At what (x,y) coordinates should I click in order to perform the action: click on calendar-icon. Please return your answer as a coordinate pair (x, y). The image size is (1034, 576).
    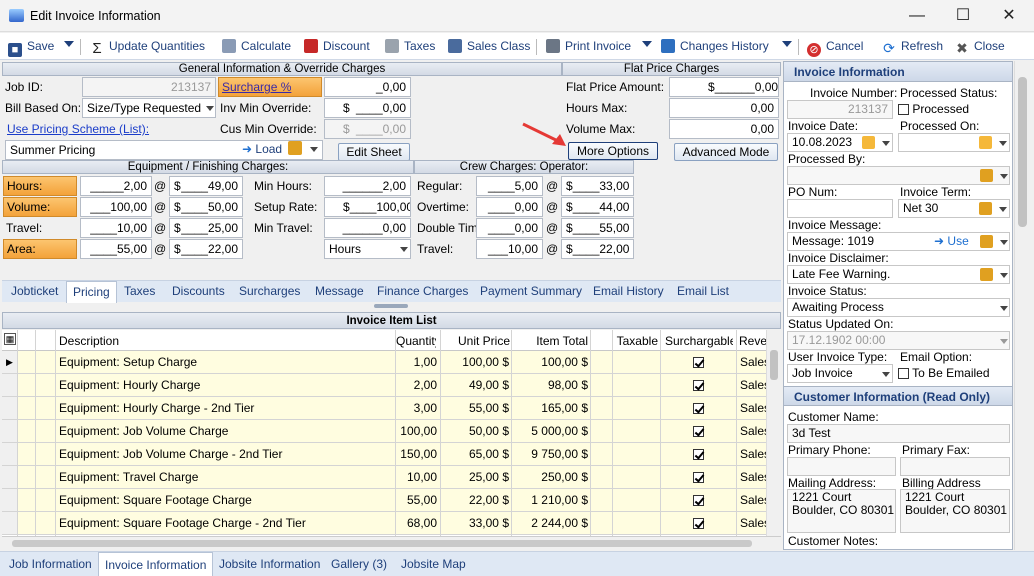
    Looking at the image, I should click on (985, 142).